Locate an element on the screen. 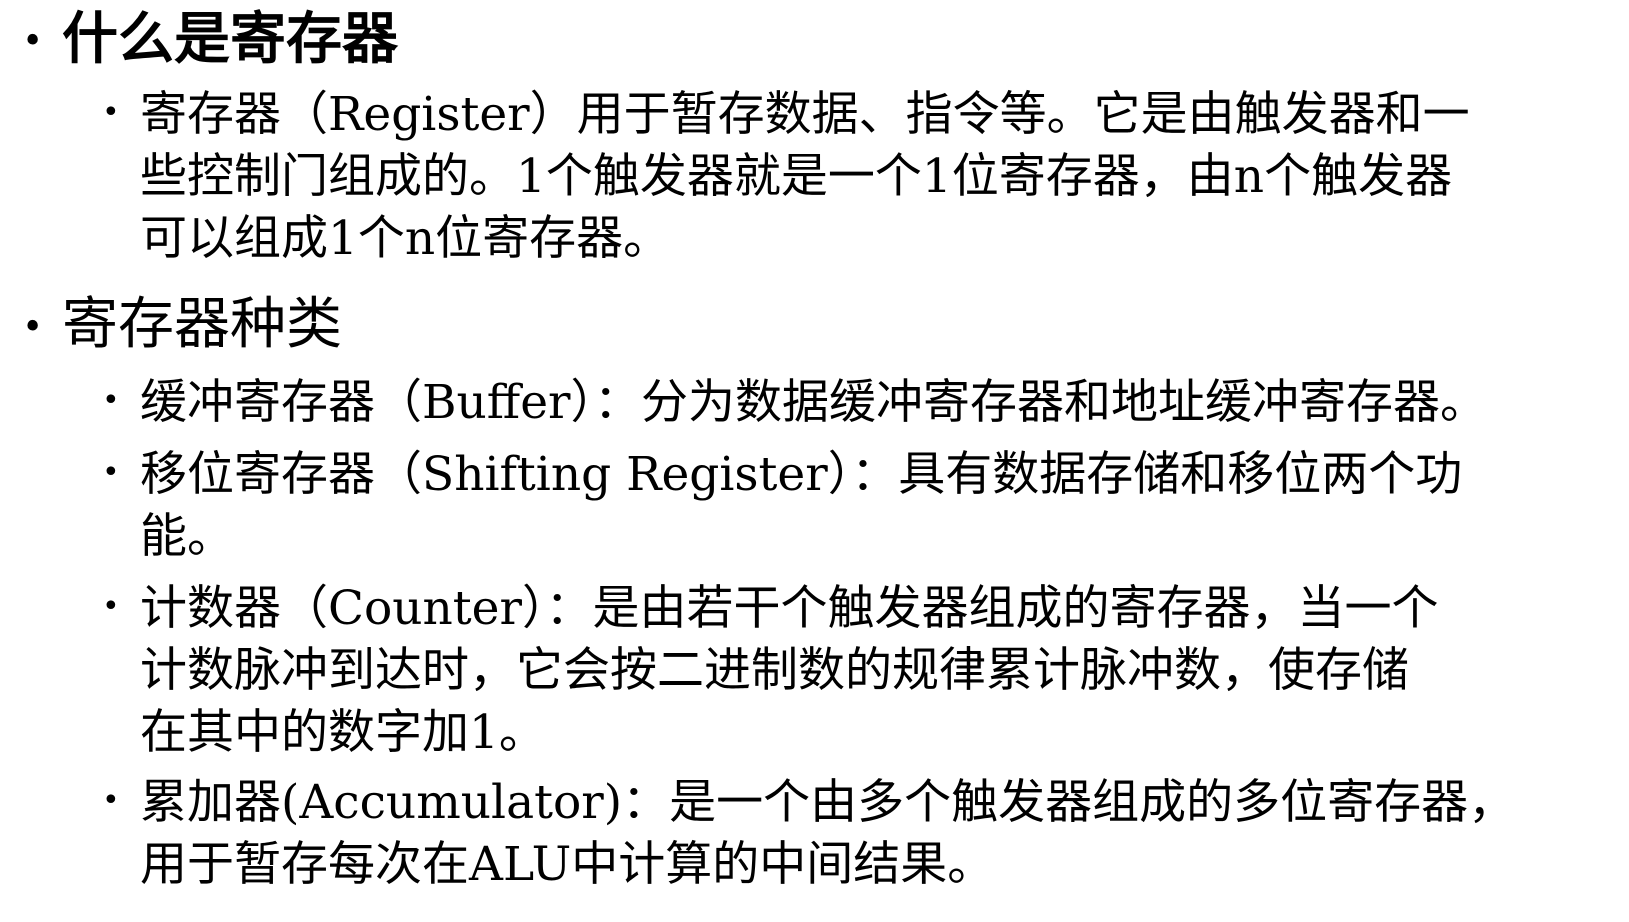 Image resolution: width=1629 pixels, height=922 pixels. section-what-is-register: • 什么是寄存器 is located at coordinates (814, 39).